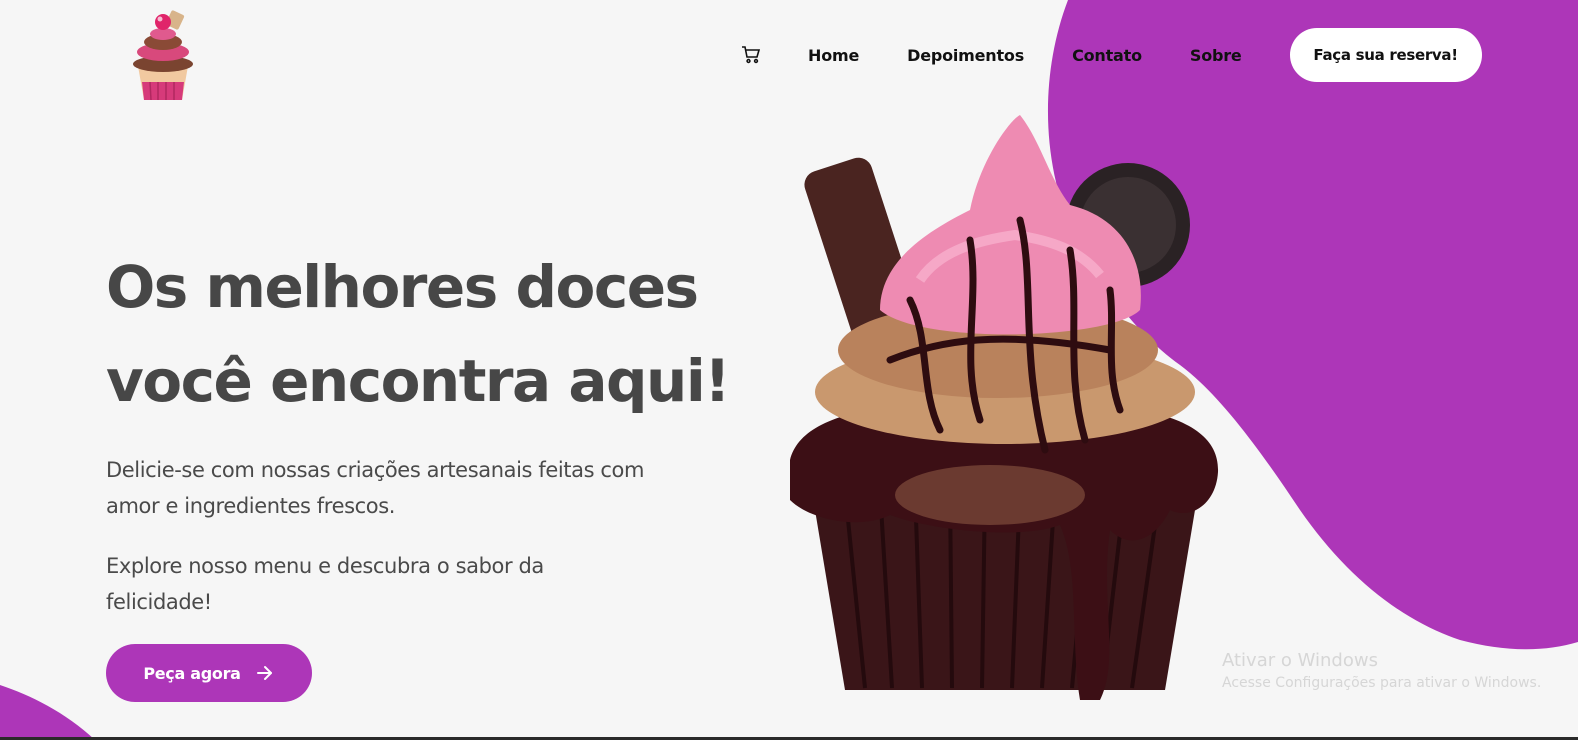 The width and height of the screenshot is (1578, 740). What do you see at coordinates (1385, 55) in the screenshot?
I see `reserve-button: Faça sua reserva!` at bounding box center [1385, 55].